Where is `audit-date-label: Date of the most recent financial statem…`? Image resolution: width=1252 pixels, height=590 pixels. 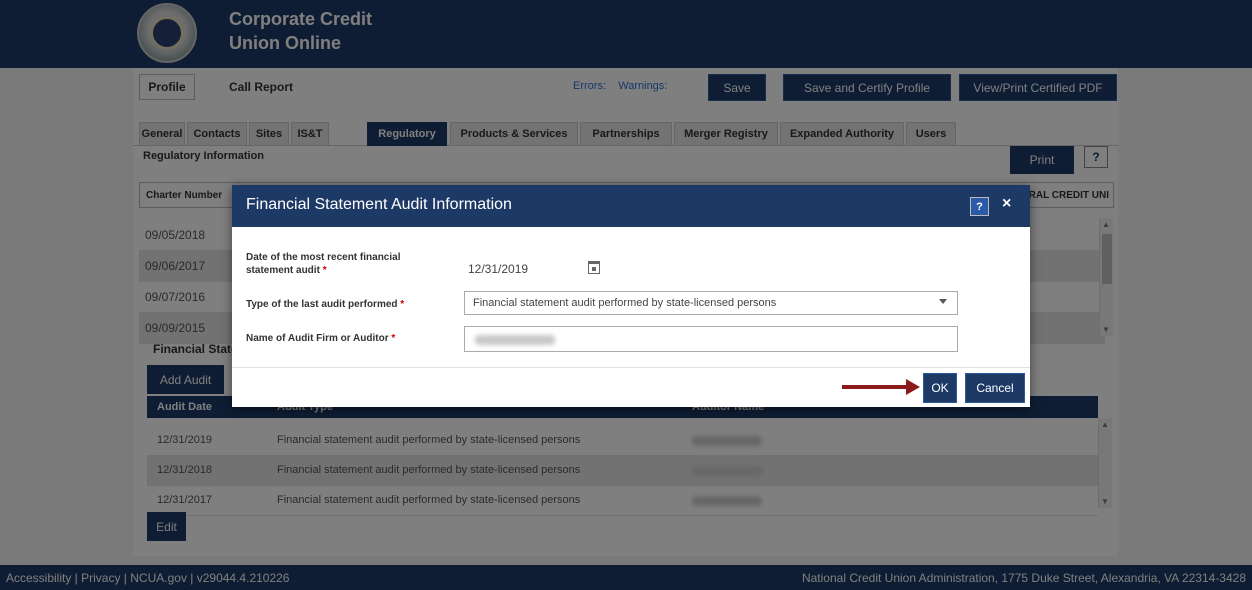
audit-date-label: Date of the most recent financial statem… is located at coordinates (323, 264).